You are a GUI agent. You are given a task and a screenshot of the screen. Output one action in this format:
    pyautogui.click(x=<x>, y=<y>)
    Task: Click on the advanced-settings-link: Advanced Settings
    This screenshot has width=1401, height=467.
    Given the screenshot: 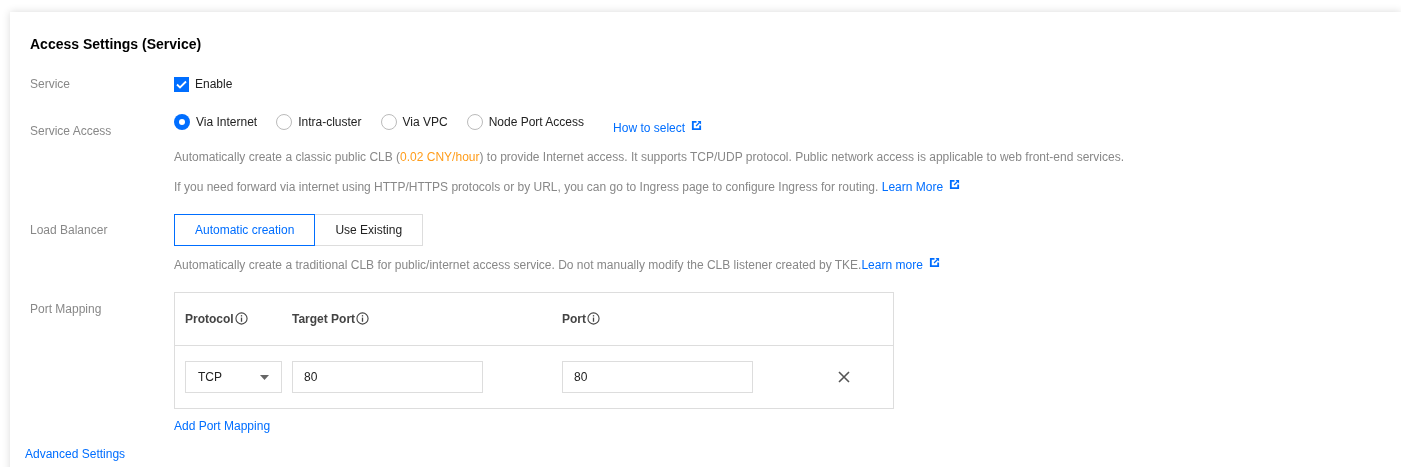 What is the action you would take?
    pyautogui.click(x=75, y=454)
    